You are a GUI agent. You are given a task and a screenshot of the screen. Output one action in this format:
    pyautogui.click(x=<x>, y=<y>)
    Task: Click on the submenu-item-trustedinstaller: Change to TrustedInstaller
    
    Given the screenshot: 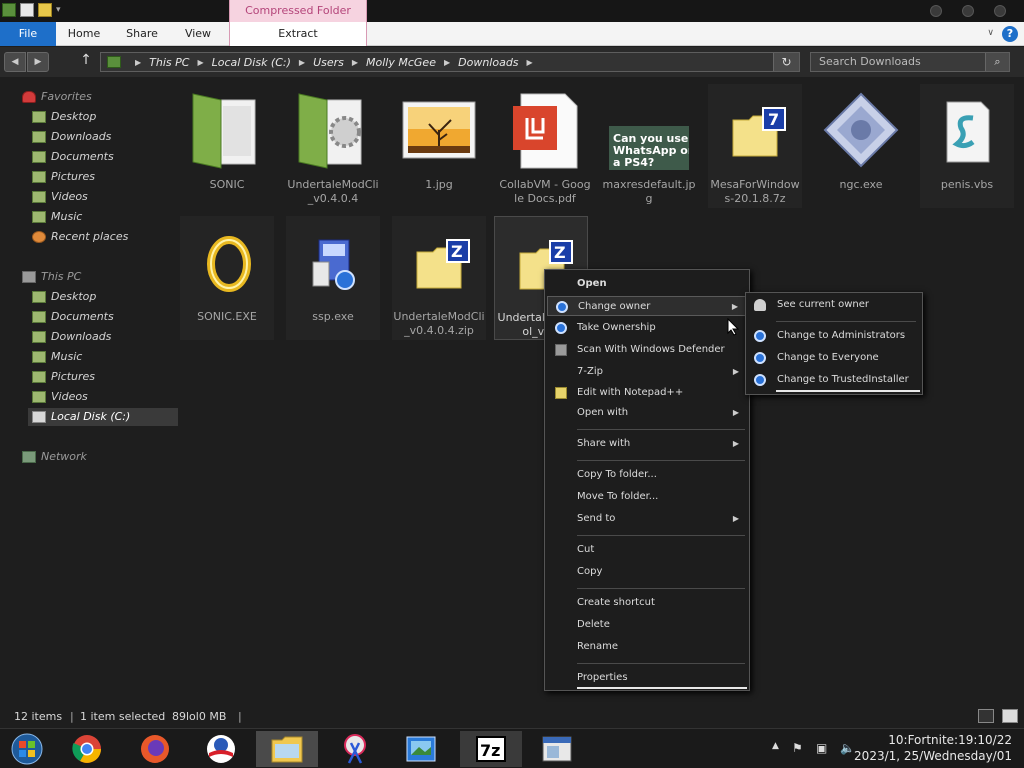 What is the action you would take?
    pyautogui.click(x=834, y=380)
    